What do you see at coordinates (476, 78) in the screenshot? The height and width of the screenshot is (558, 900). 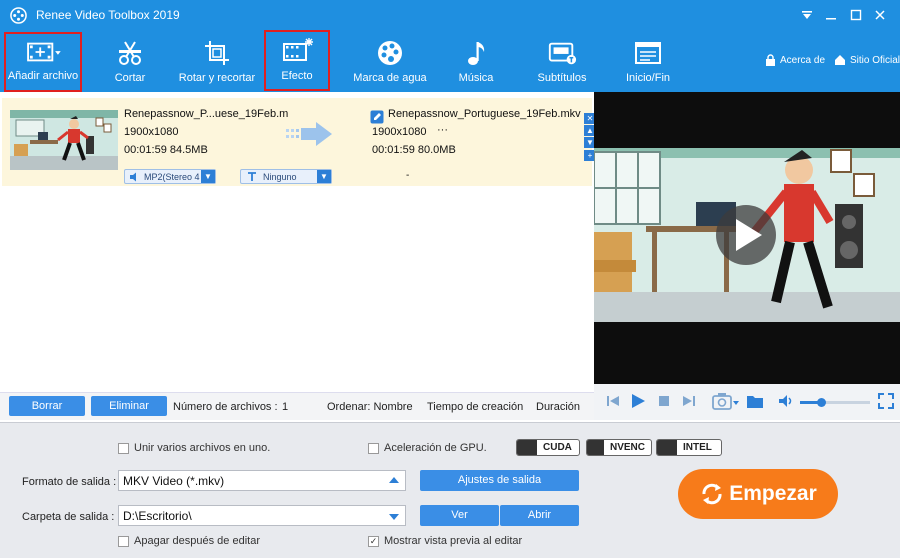 I see `music-label: Música` at bounding box center [476, 78].